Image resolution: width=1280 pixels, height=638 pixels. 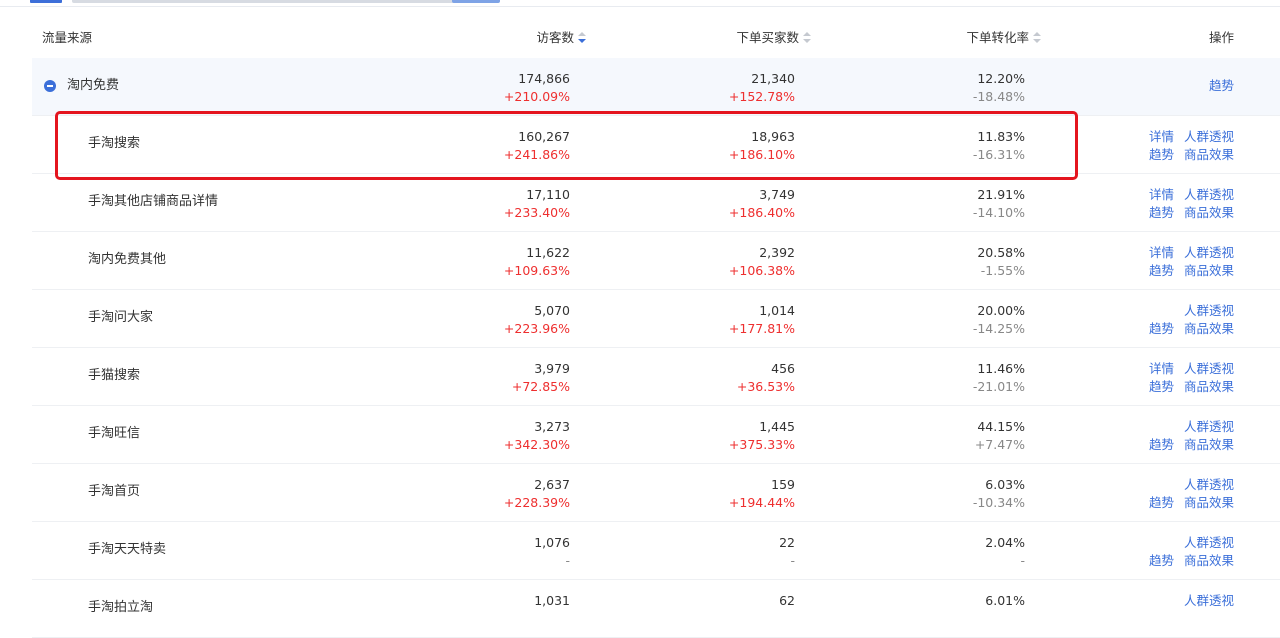 What do you see at coordinates (656, 609) in the screenshot?
I see `table-row: 手淘拍立淘 1,031 62 6.01% 人群透视` at bounding box center [656, 609].